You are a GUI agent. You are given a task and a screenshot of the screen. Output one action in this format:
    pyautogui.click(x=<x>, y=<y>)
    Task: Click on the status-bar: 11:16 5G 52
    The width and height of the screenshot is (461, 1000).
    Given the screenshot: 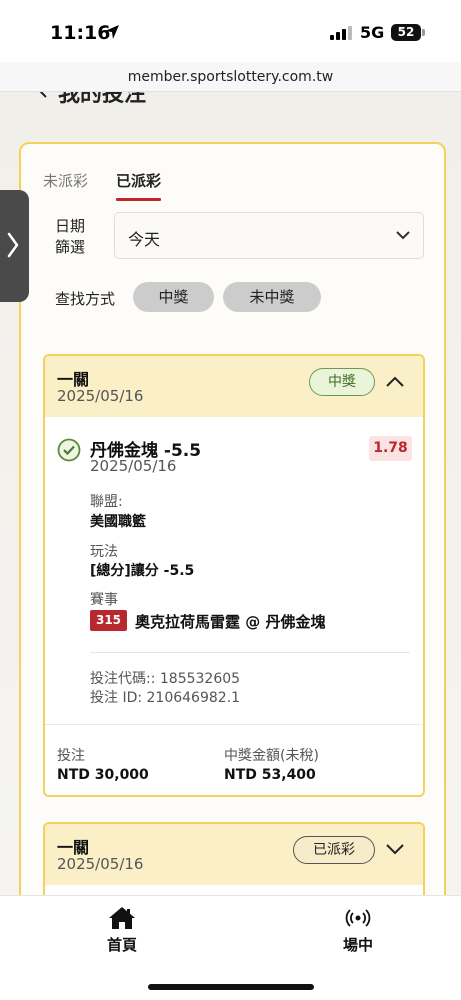 What is the action you would take?
    pyautogui.click(x=230, y=31)
    